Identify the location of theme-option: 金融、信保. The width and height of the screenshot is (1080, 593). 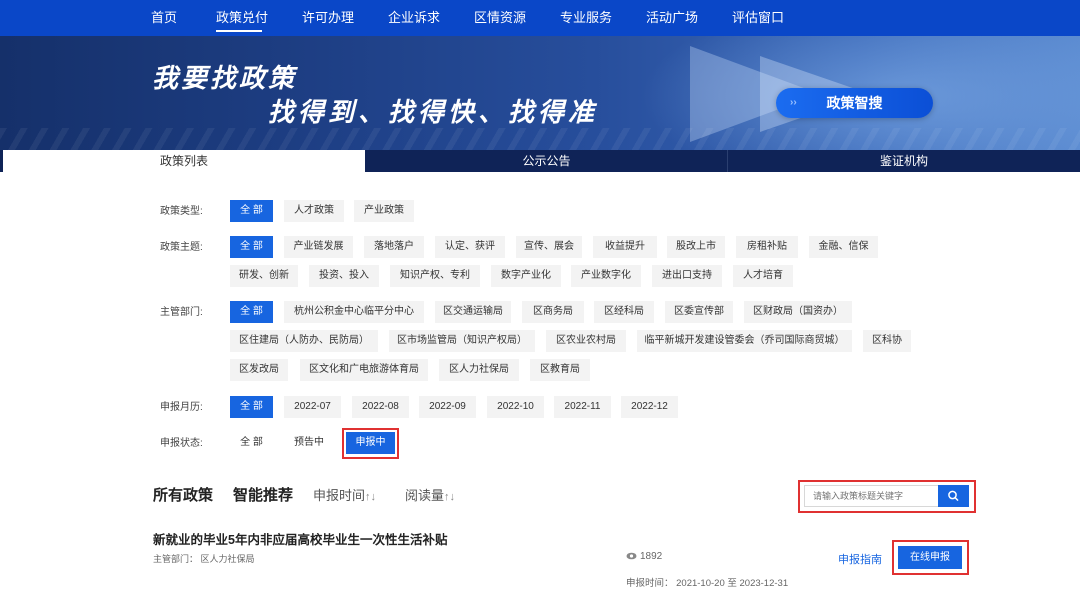
(843, 247).